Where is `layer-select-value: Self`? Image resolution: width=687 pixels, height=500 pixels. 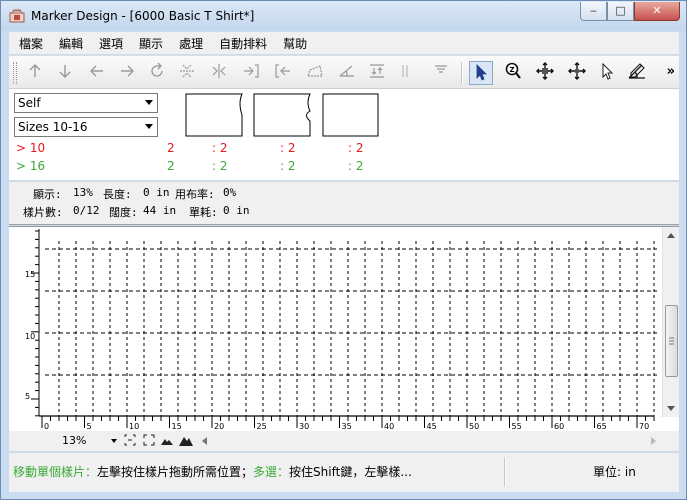
layer-select-value: Self is located at coordinates (29, 103).